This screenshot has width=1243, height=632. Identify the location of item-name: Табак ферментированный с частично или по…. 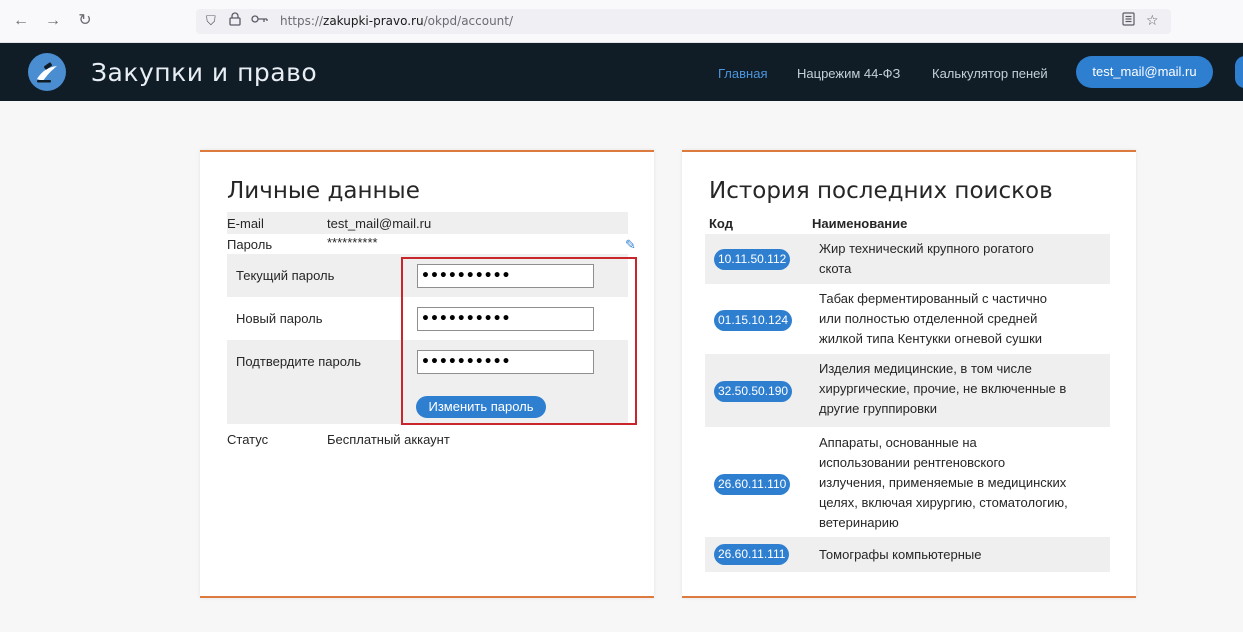
(964, 319).